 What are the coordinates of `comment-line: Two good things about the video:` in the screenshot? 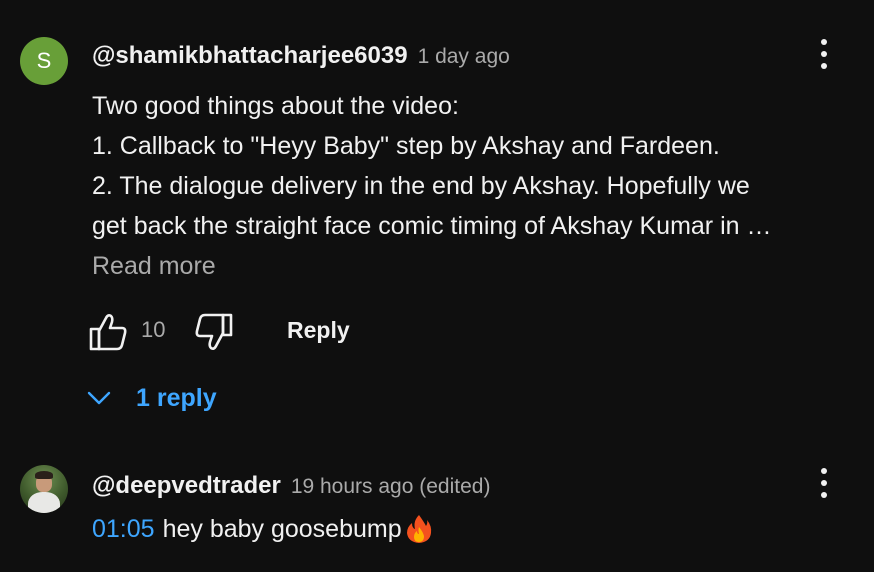 It's located at (275, 106).